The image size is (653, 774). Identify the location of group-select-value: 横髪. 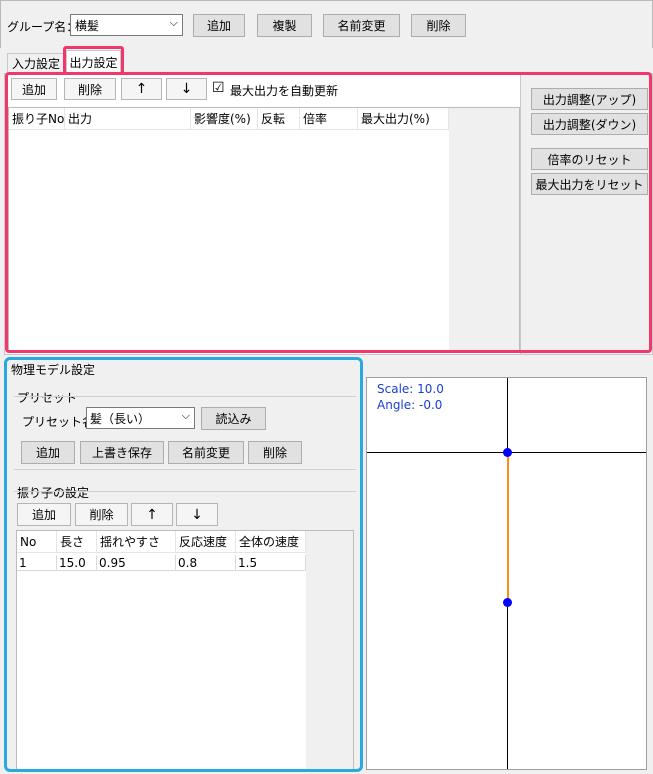
(87, 25).